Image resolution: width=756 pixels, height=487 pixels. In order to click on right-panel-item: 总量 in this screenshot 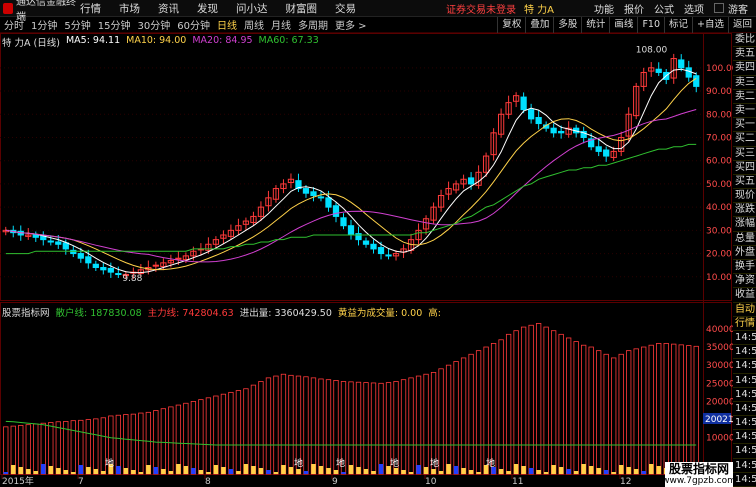, I will do `click(744, 239)`.